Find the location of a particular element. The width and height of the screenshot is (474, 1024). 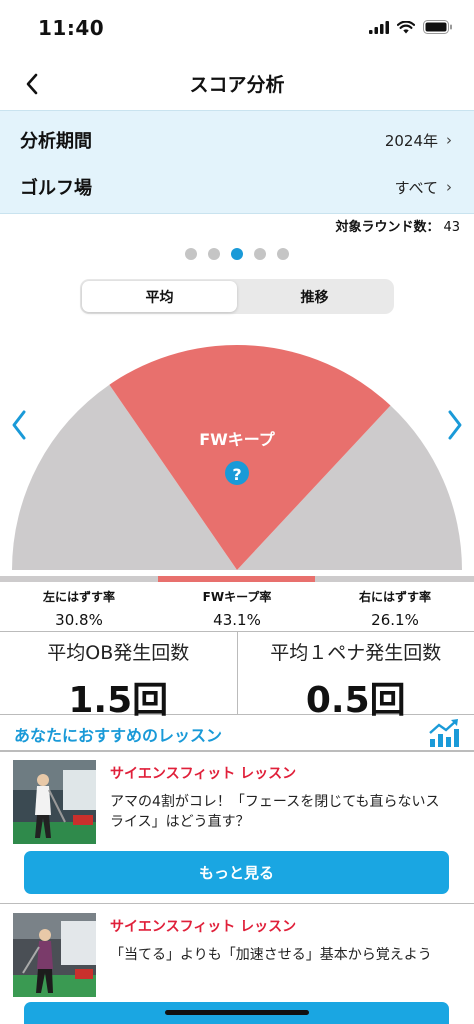

page-indicator is located at coordinates (237, 254).